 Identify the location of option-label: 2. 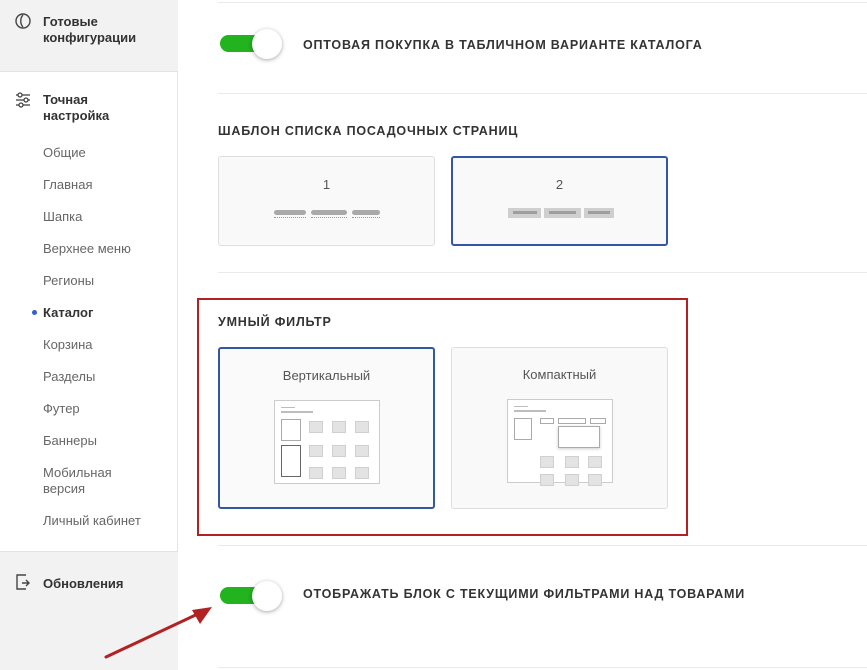
(559, 184).